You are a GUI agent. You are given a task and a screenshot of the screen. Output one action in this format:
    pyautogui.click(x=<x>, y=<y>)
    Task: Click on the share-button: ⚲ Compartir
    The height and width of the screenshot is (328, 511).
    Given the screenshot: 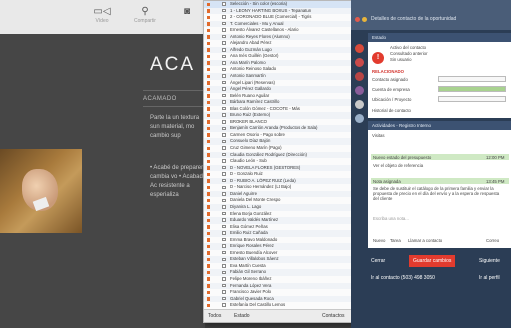 What is the action you would take?
    pyautogui.click(x=145, y=17)
    